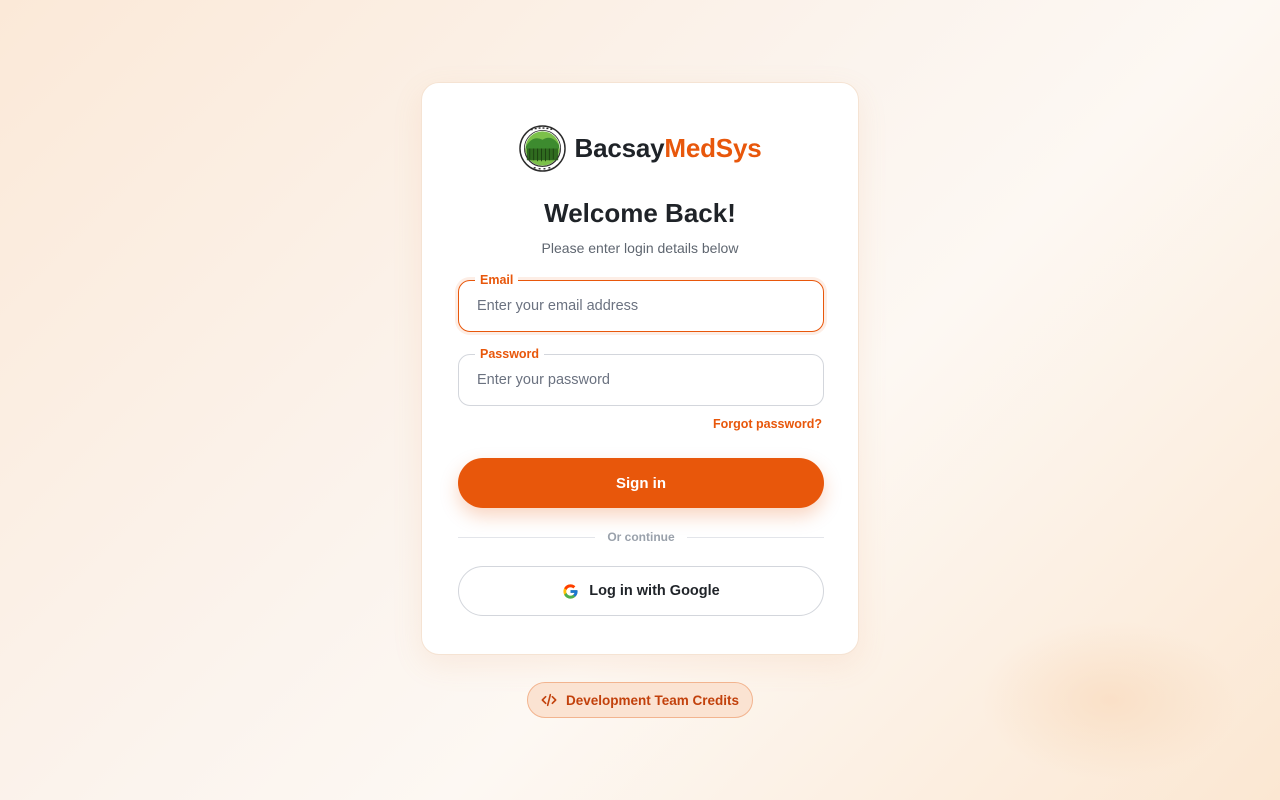  I want to click on code-icon, so click(549, 700).